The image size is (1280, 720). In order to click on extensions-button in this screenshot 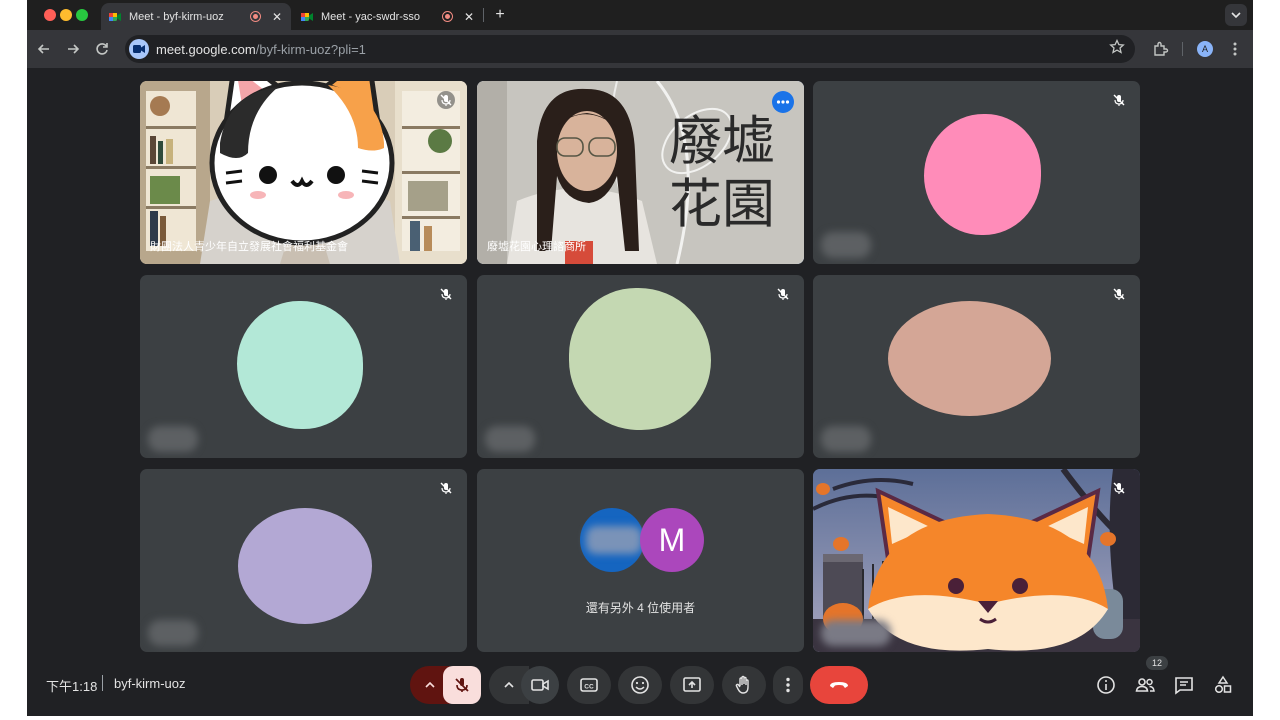, I will do `click(1161, 49)`.